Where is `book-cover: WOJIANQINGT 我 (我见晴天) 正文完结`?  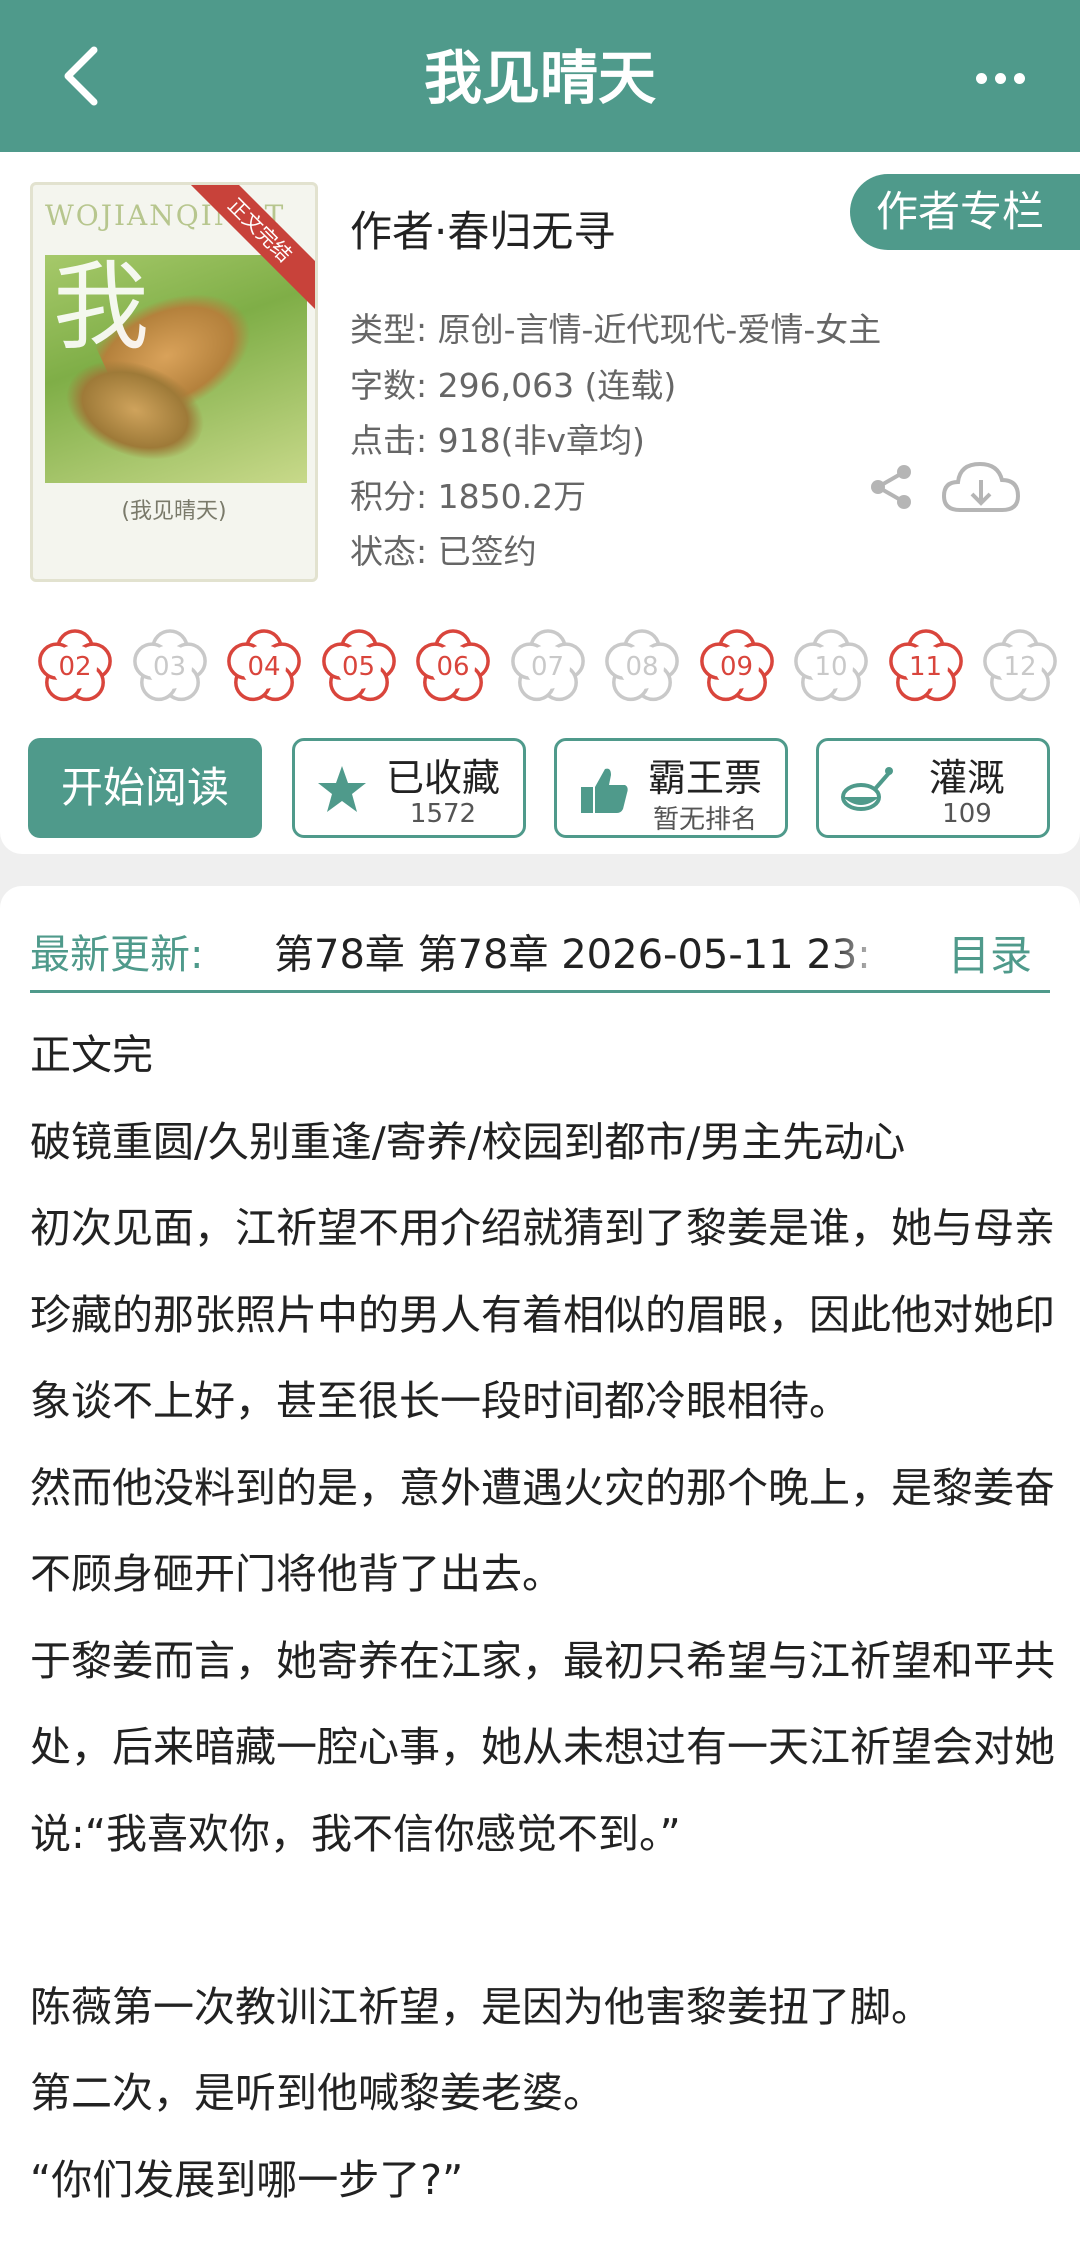 book-cover: WOJIANQINGT 我 (我见晴天) 正文完结 is located at coordinates (174, 382).